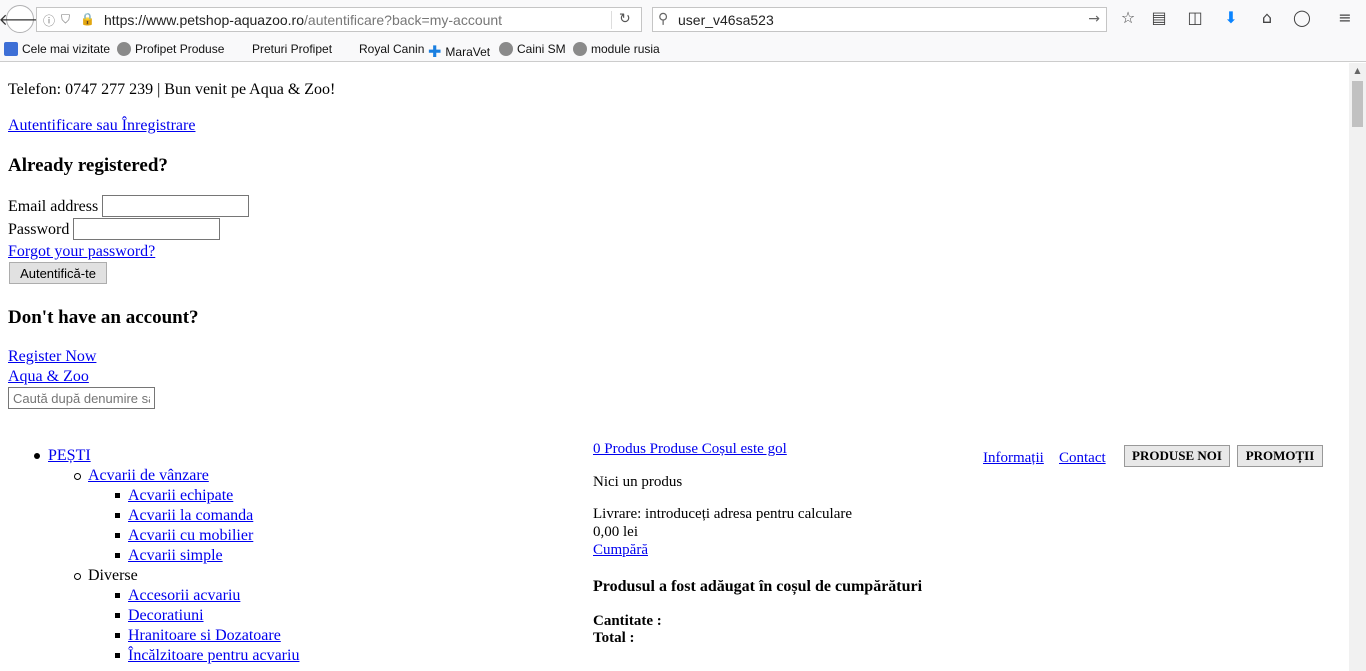 This screenshot has height=671, width=1366. Describe the element at coordinates (184, 596) in the screenshot. I see `menu-item: Accesorii acvariu` at that location.